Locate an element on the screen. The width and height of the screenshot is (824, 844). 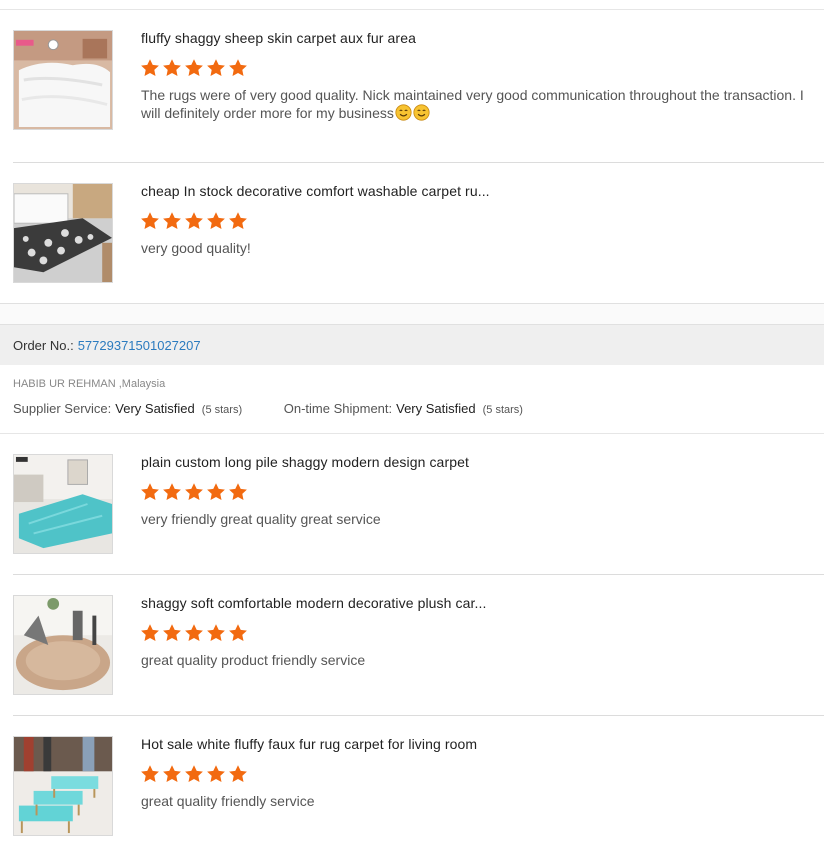
order-number-row: Order No.: 57729371501027207 is located at coordinates (107, 345).